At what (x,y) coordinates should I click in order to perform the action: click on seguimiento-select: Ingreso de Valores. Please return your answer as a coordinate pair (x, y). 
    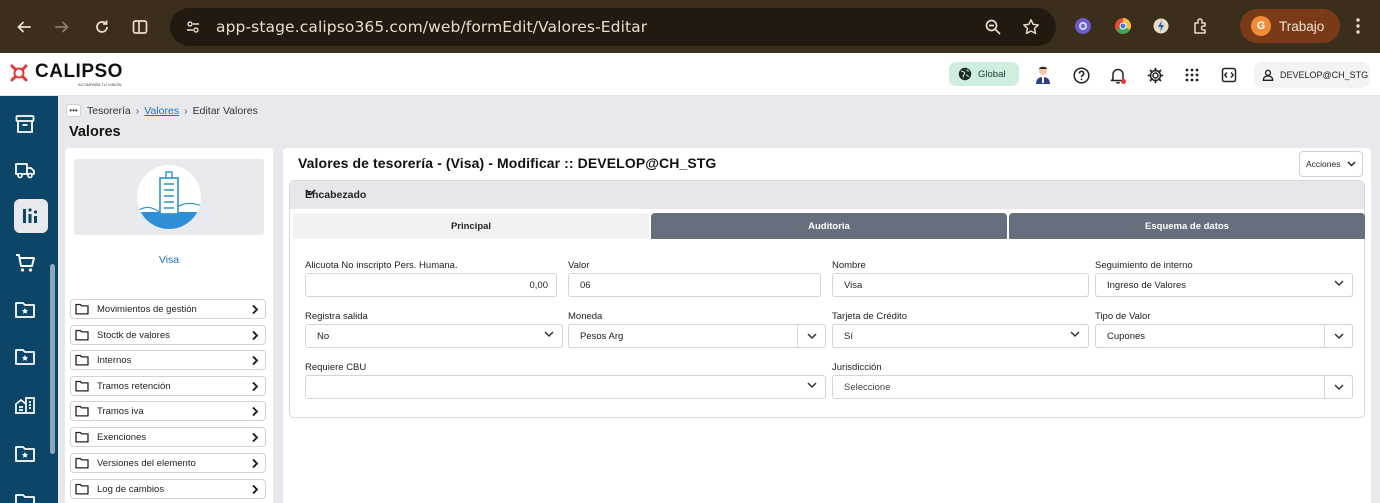
    Looking at the image, I should click on (1224, 285).